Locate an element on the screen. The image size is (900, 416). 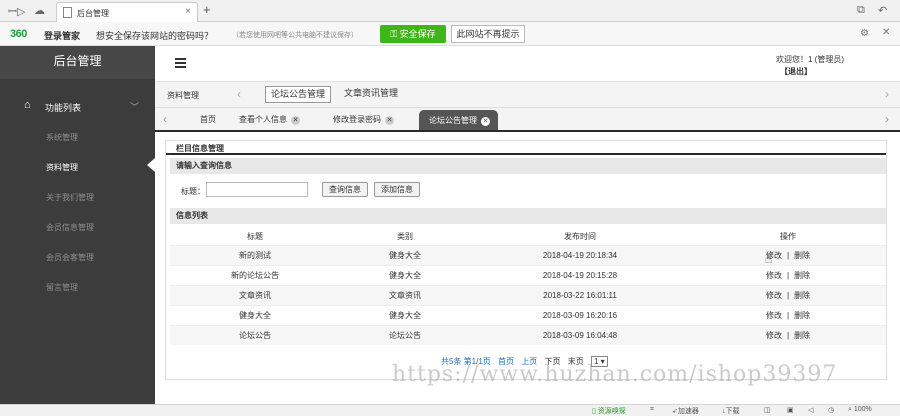
column-header-actions: 操作 is located at coordinates (788, 237).